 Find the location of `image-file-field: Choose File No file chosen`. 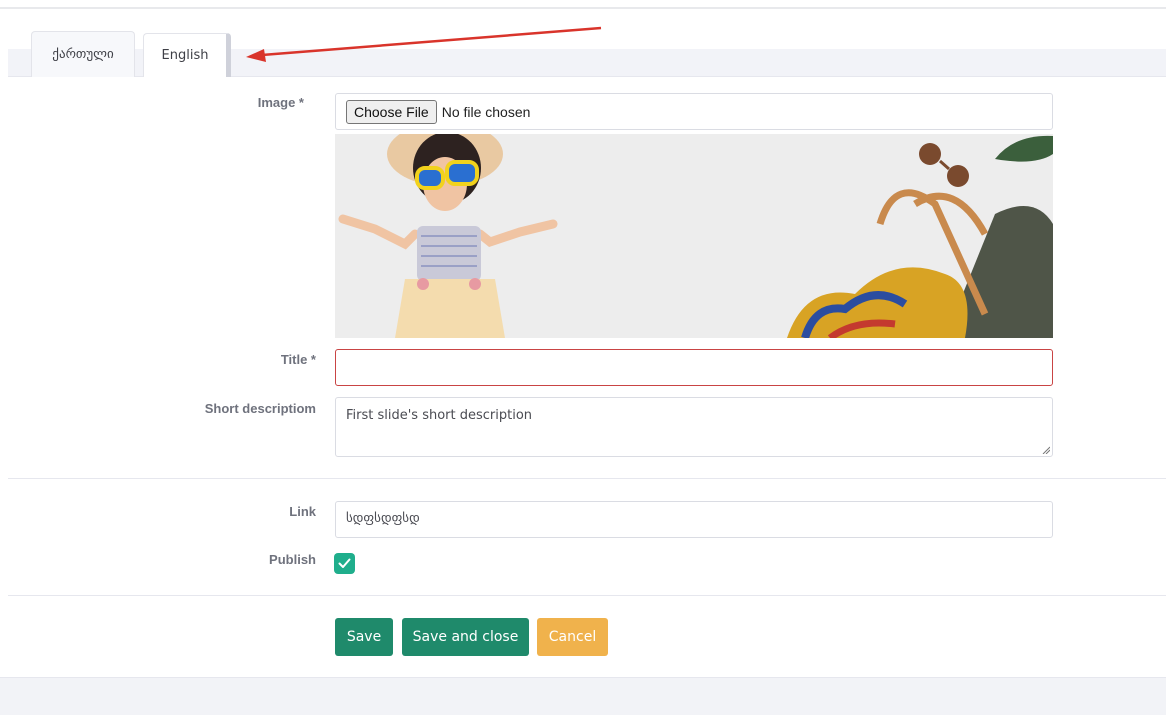

image-file-field: Choose File No file chosen is located at coordinates (694, 111).